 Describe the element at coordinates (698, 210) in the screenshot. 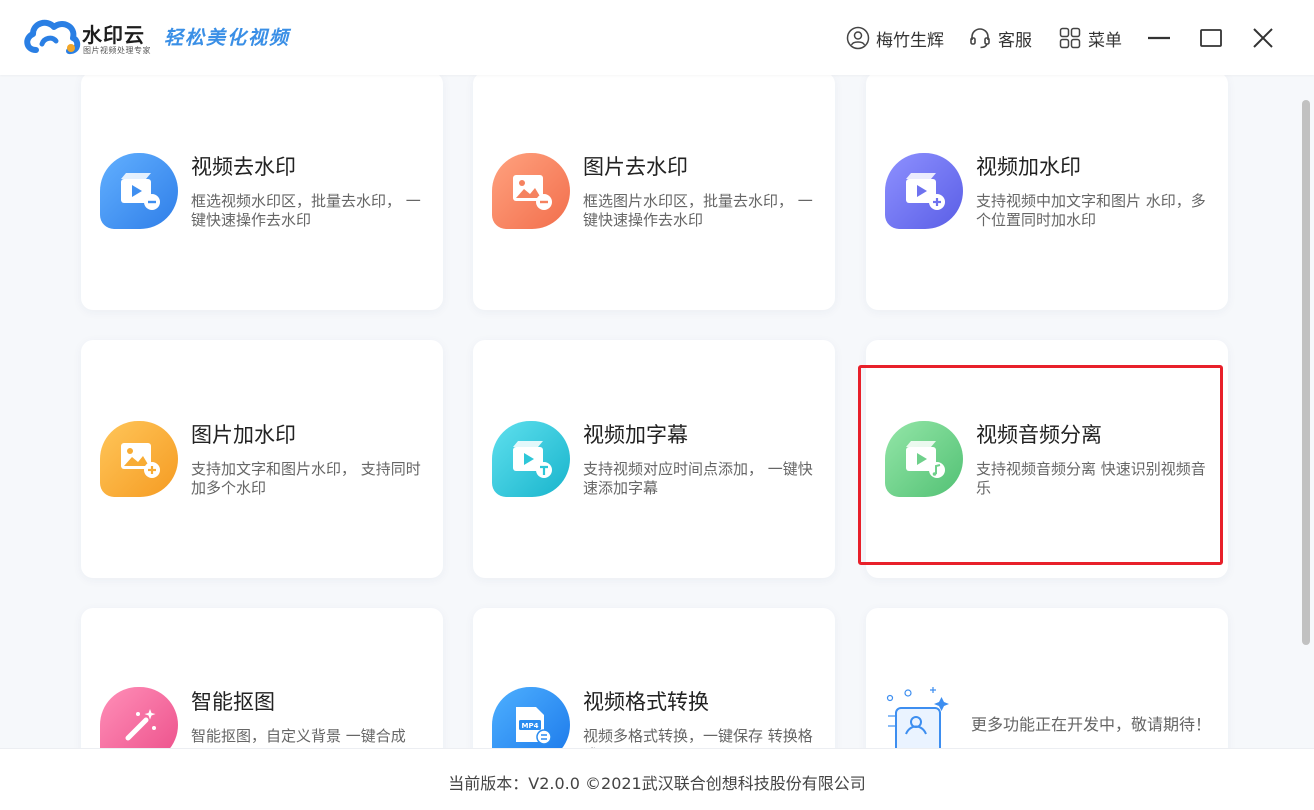

I see `card-description: 框选图片水印区，批量去水印， 一键快速操作去水印` at that location.